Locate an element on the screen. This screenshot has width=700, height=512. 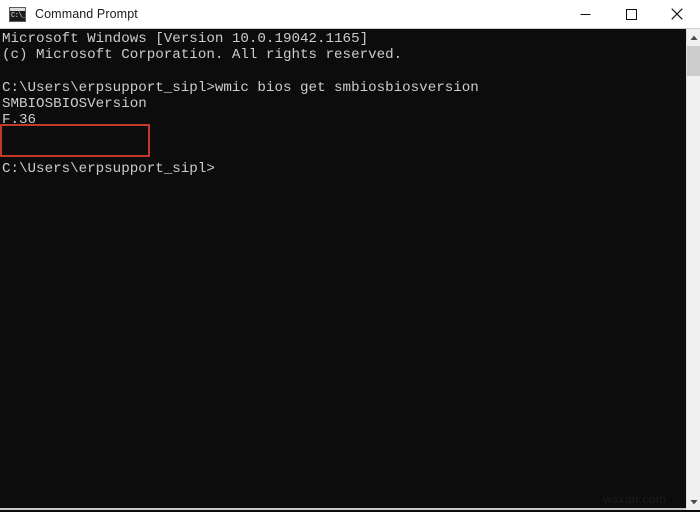
redaction-block is located at coordinates (87, 116).